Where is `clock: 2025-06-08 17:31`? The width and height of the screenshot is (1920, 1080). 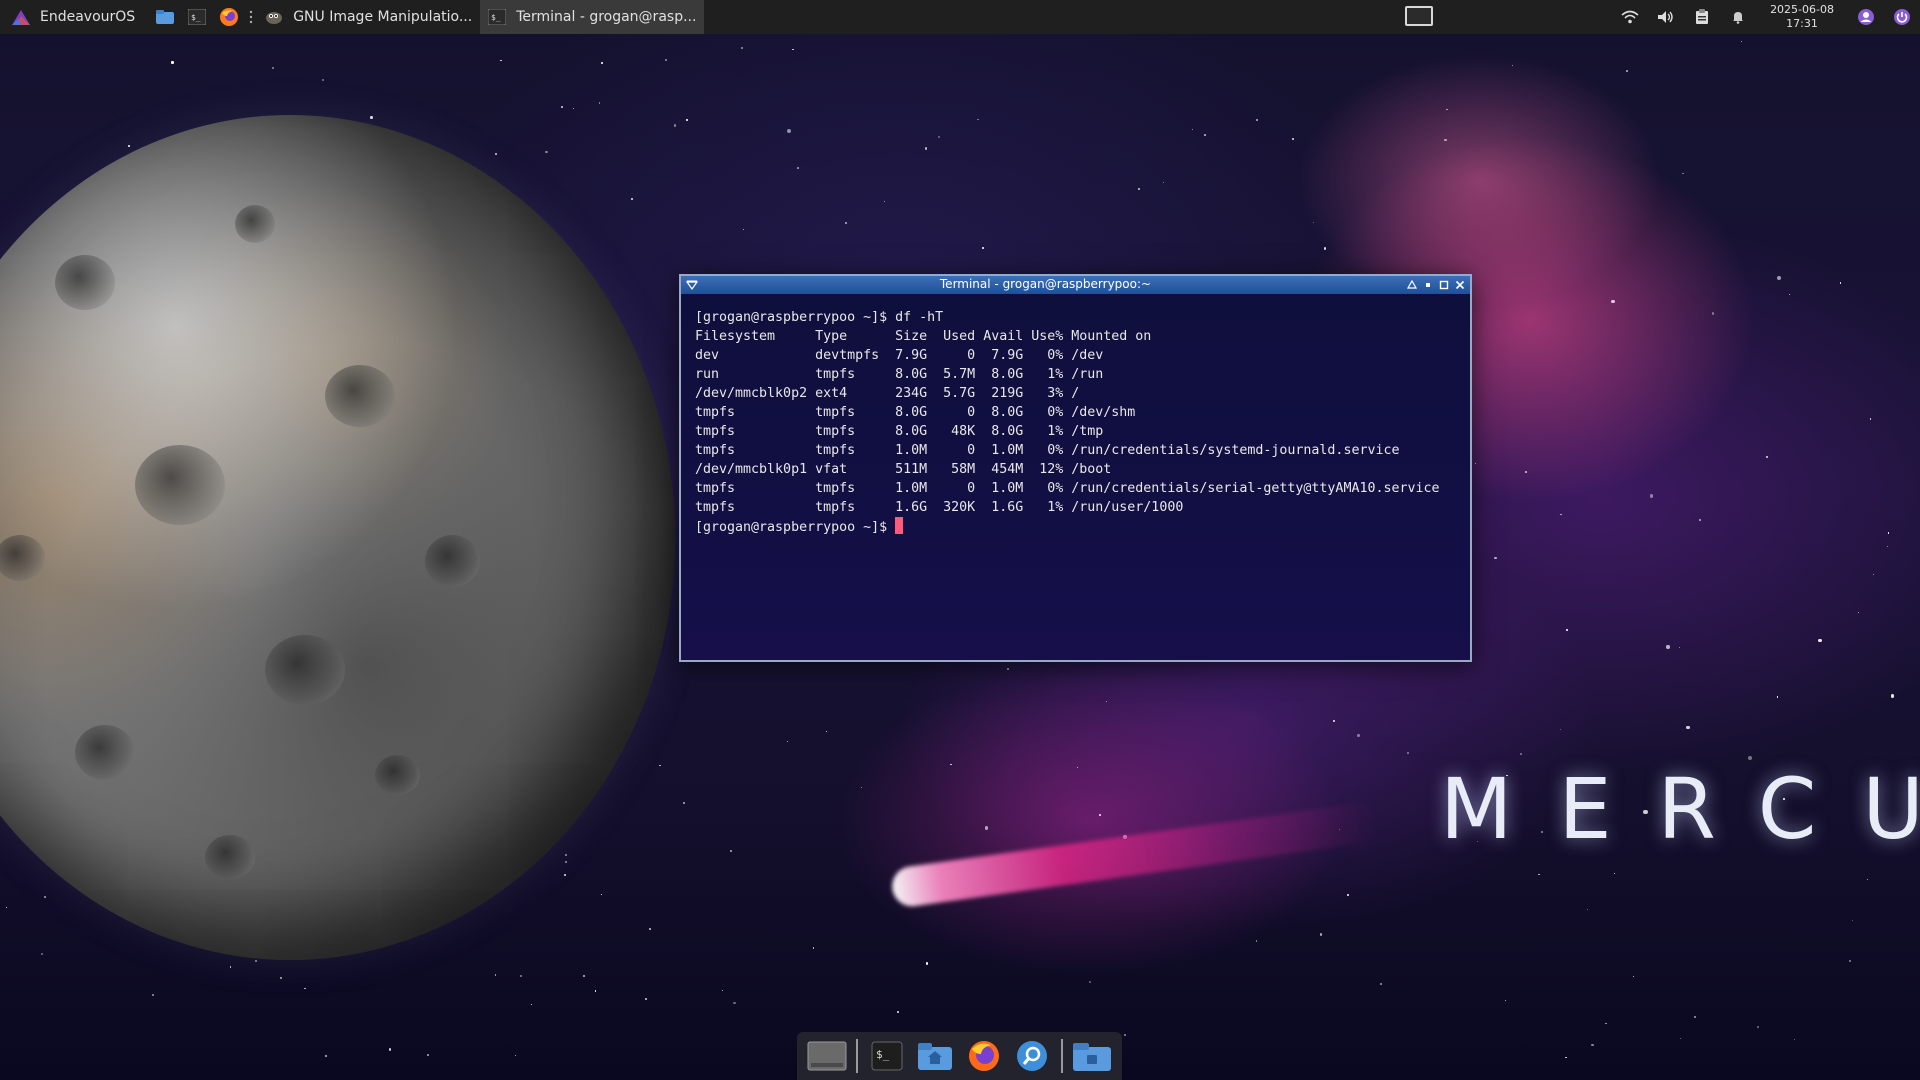
clock: 2025-06-08 17:31 is located at coordinates (1802, 17).